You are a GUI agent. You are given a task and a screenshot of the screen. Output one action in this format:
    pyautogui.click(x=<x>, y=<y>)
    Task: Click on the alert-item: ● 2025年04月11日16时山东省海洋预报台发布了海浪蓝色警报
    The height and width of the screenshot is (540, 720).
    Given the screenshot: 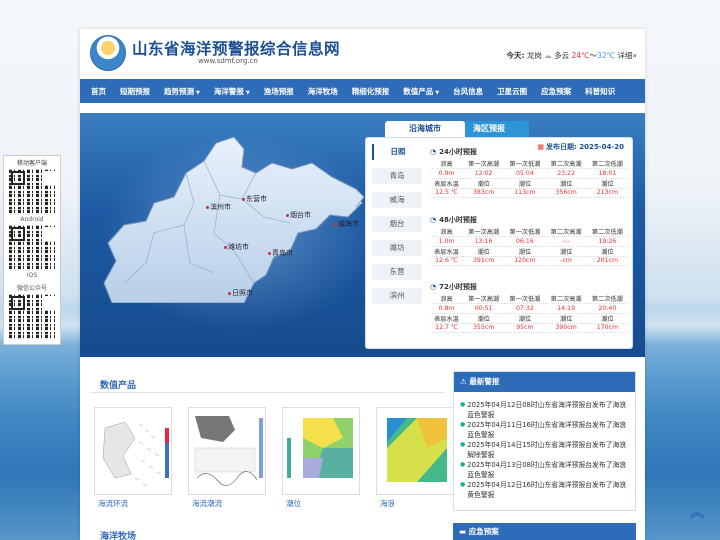 What is the action you would take?
    pyautogui.click(x=545, y=430)
    